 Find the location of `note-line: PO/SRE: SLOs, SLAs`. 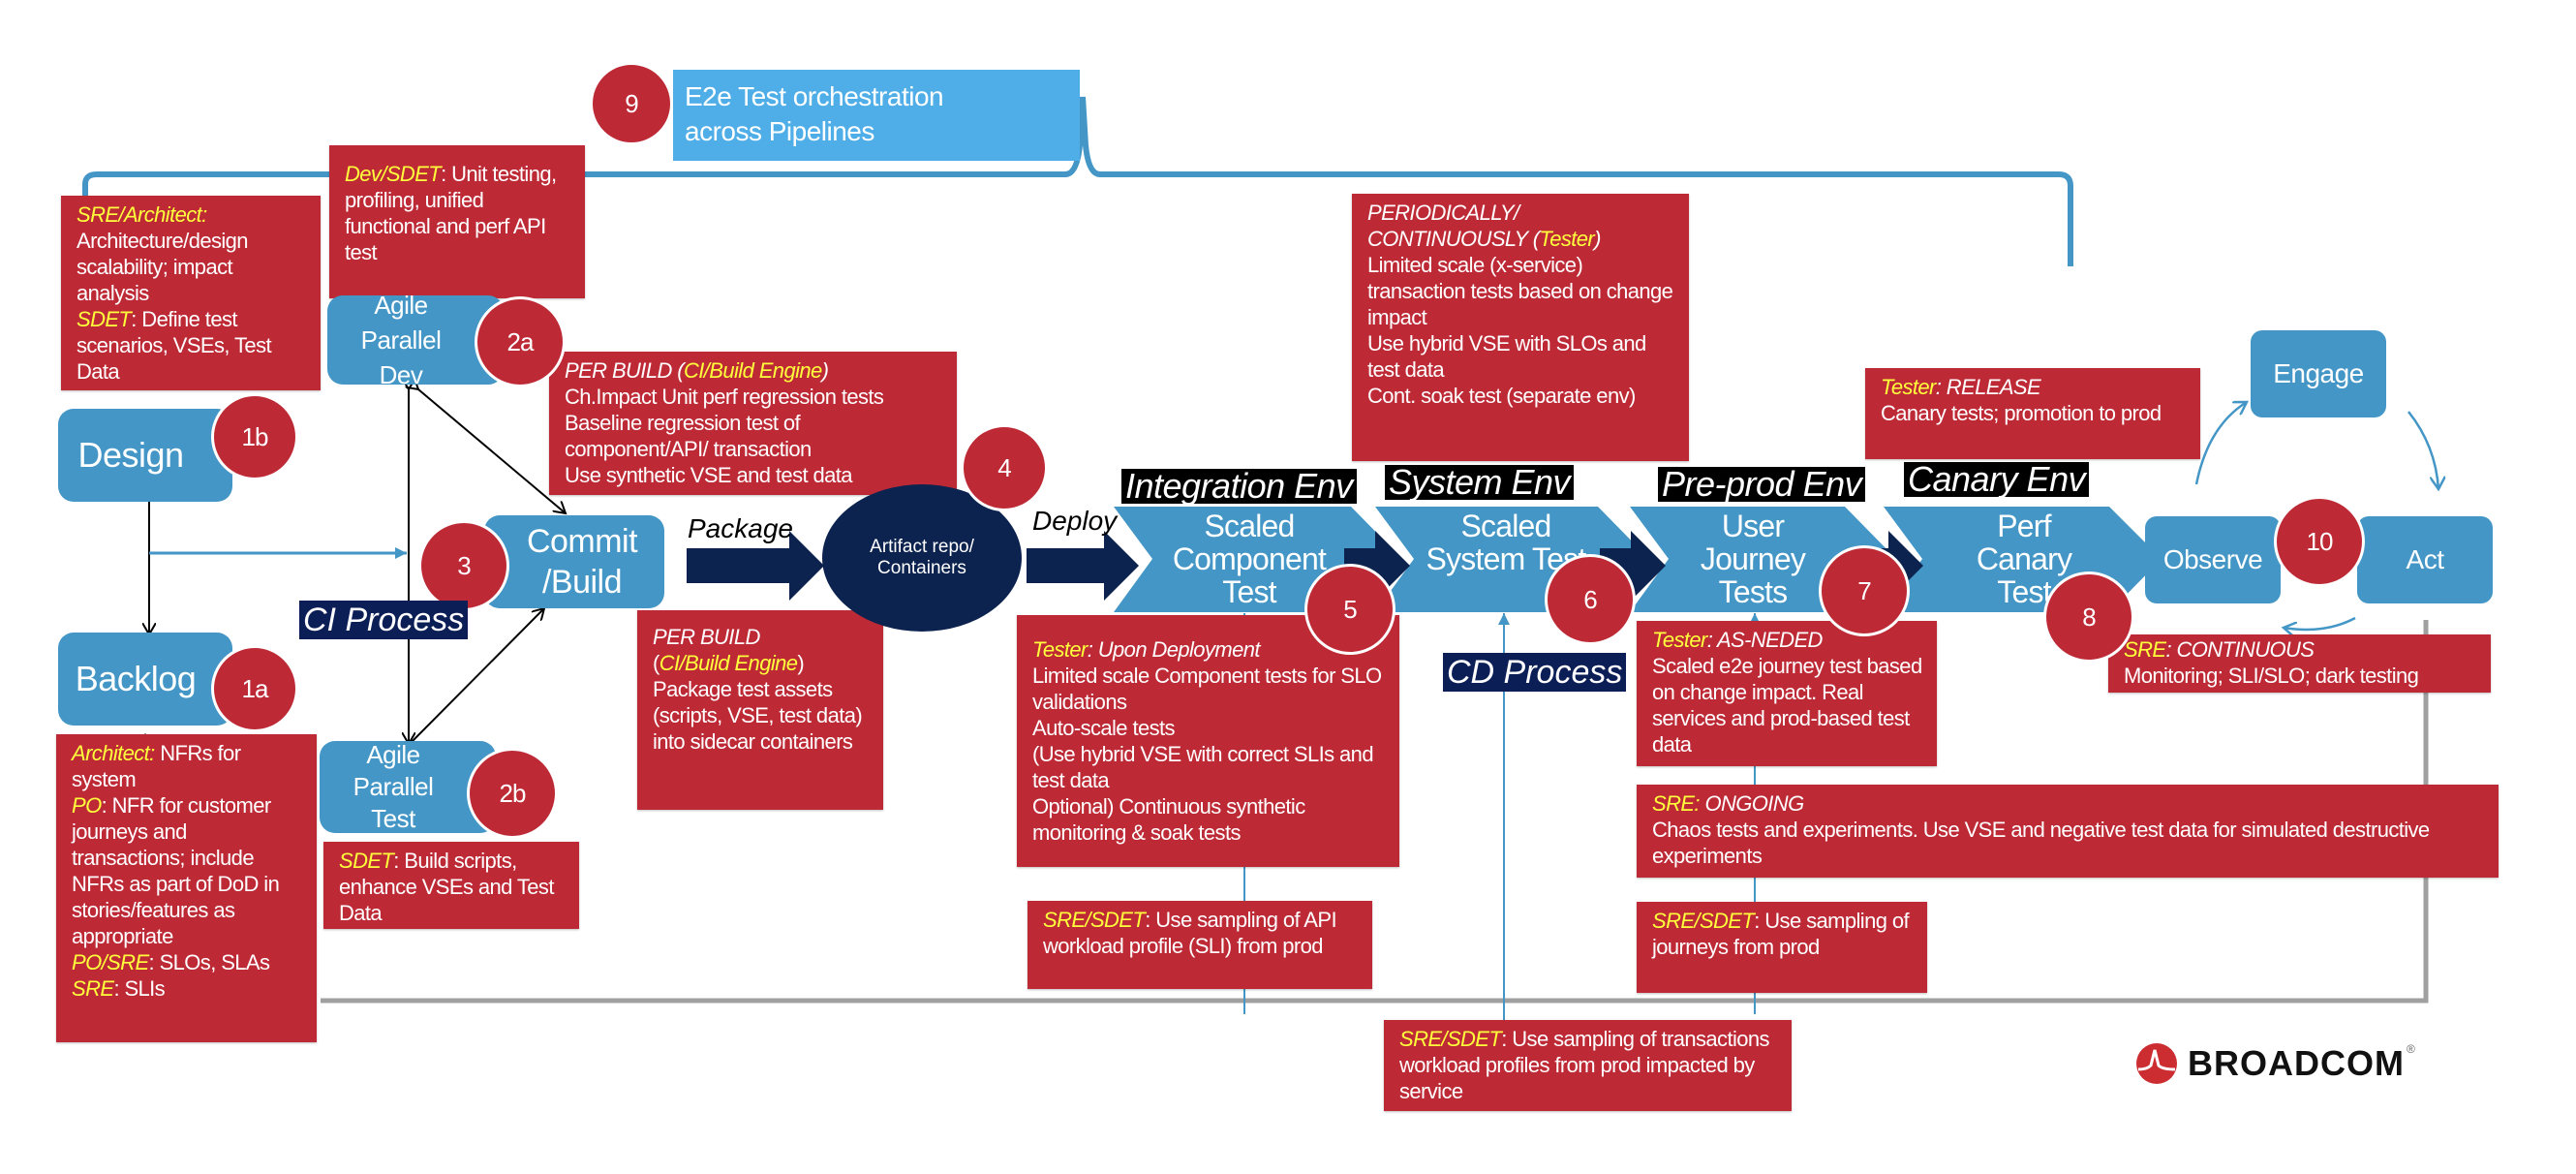

note-line: PO/SRE: SLOs, SLAs is located at coordinates (188, 962).